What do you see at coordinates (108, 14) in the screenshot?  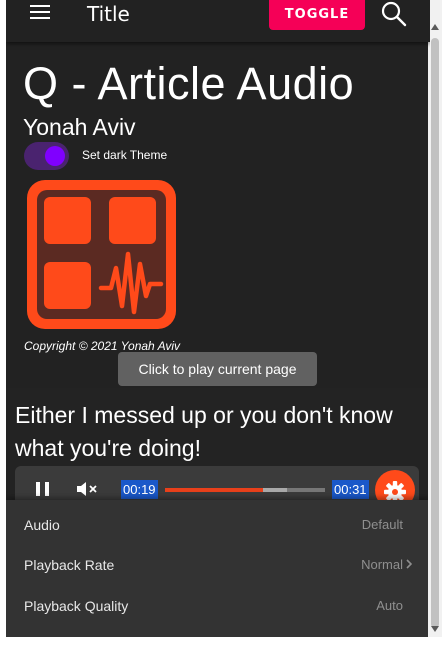 I see `app-bar-title: Title` at bounding box center [108, 14].